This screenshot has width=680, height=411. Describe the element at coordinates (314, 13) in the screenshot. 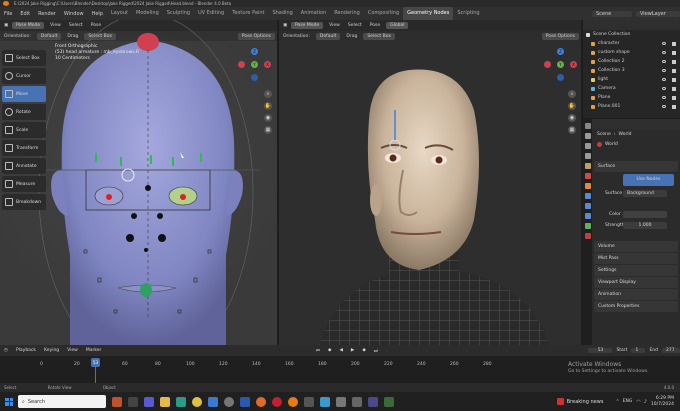

I see `tab-animation: Animation` at that location.